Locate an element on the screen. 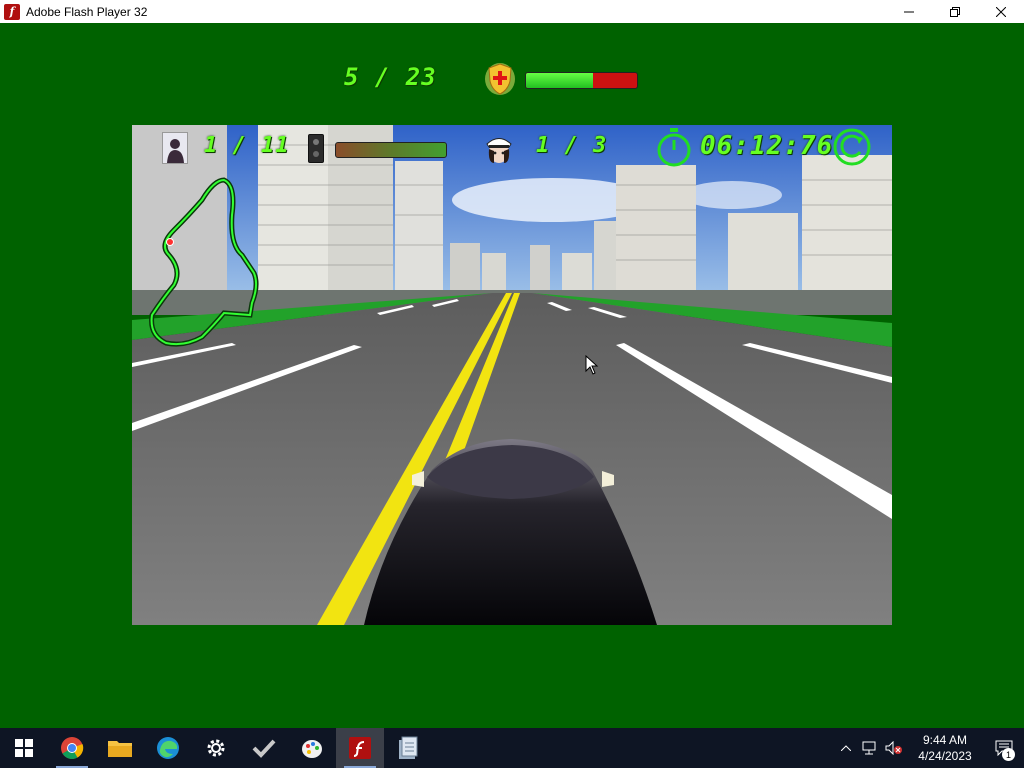 This screenshot has width=1024, height=768. score-counter: 5 / 23 is located at coordinates (390, 77).